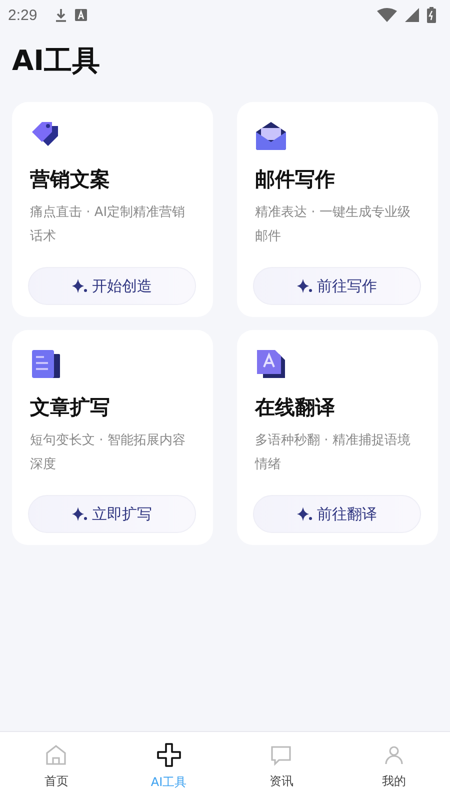 The height and width of the screenshot is (800, 450). What do you see at coordinates (337, 514) in the screenshot?
I see `action-button: 前往翻译` at bounding box center [337, 514].